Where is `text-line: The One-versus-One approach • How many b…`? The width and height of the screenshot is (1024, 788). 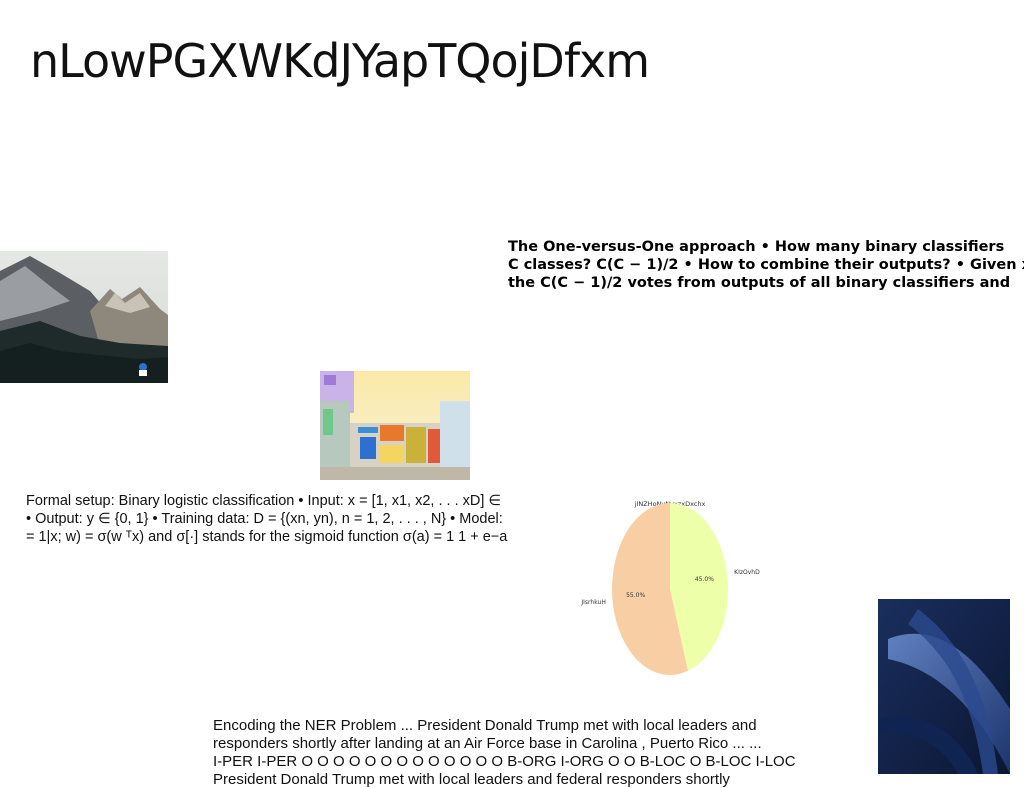 text-line: The One-versus-One approach • How many b… is located at coordinates (756, 247).